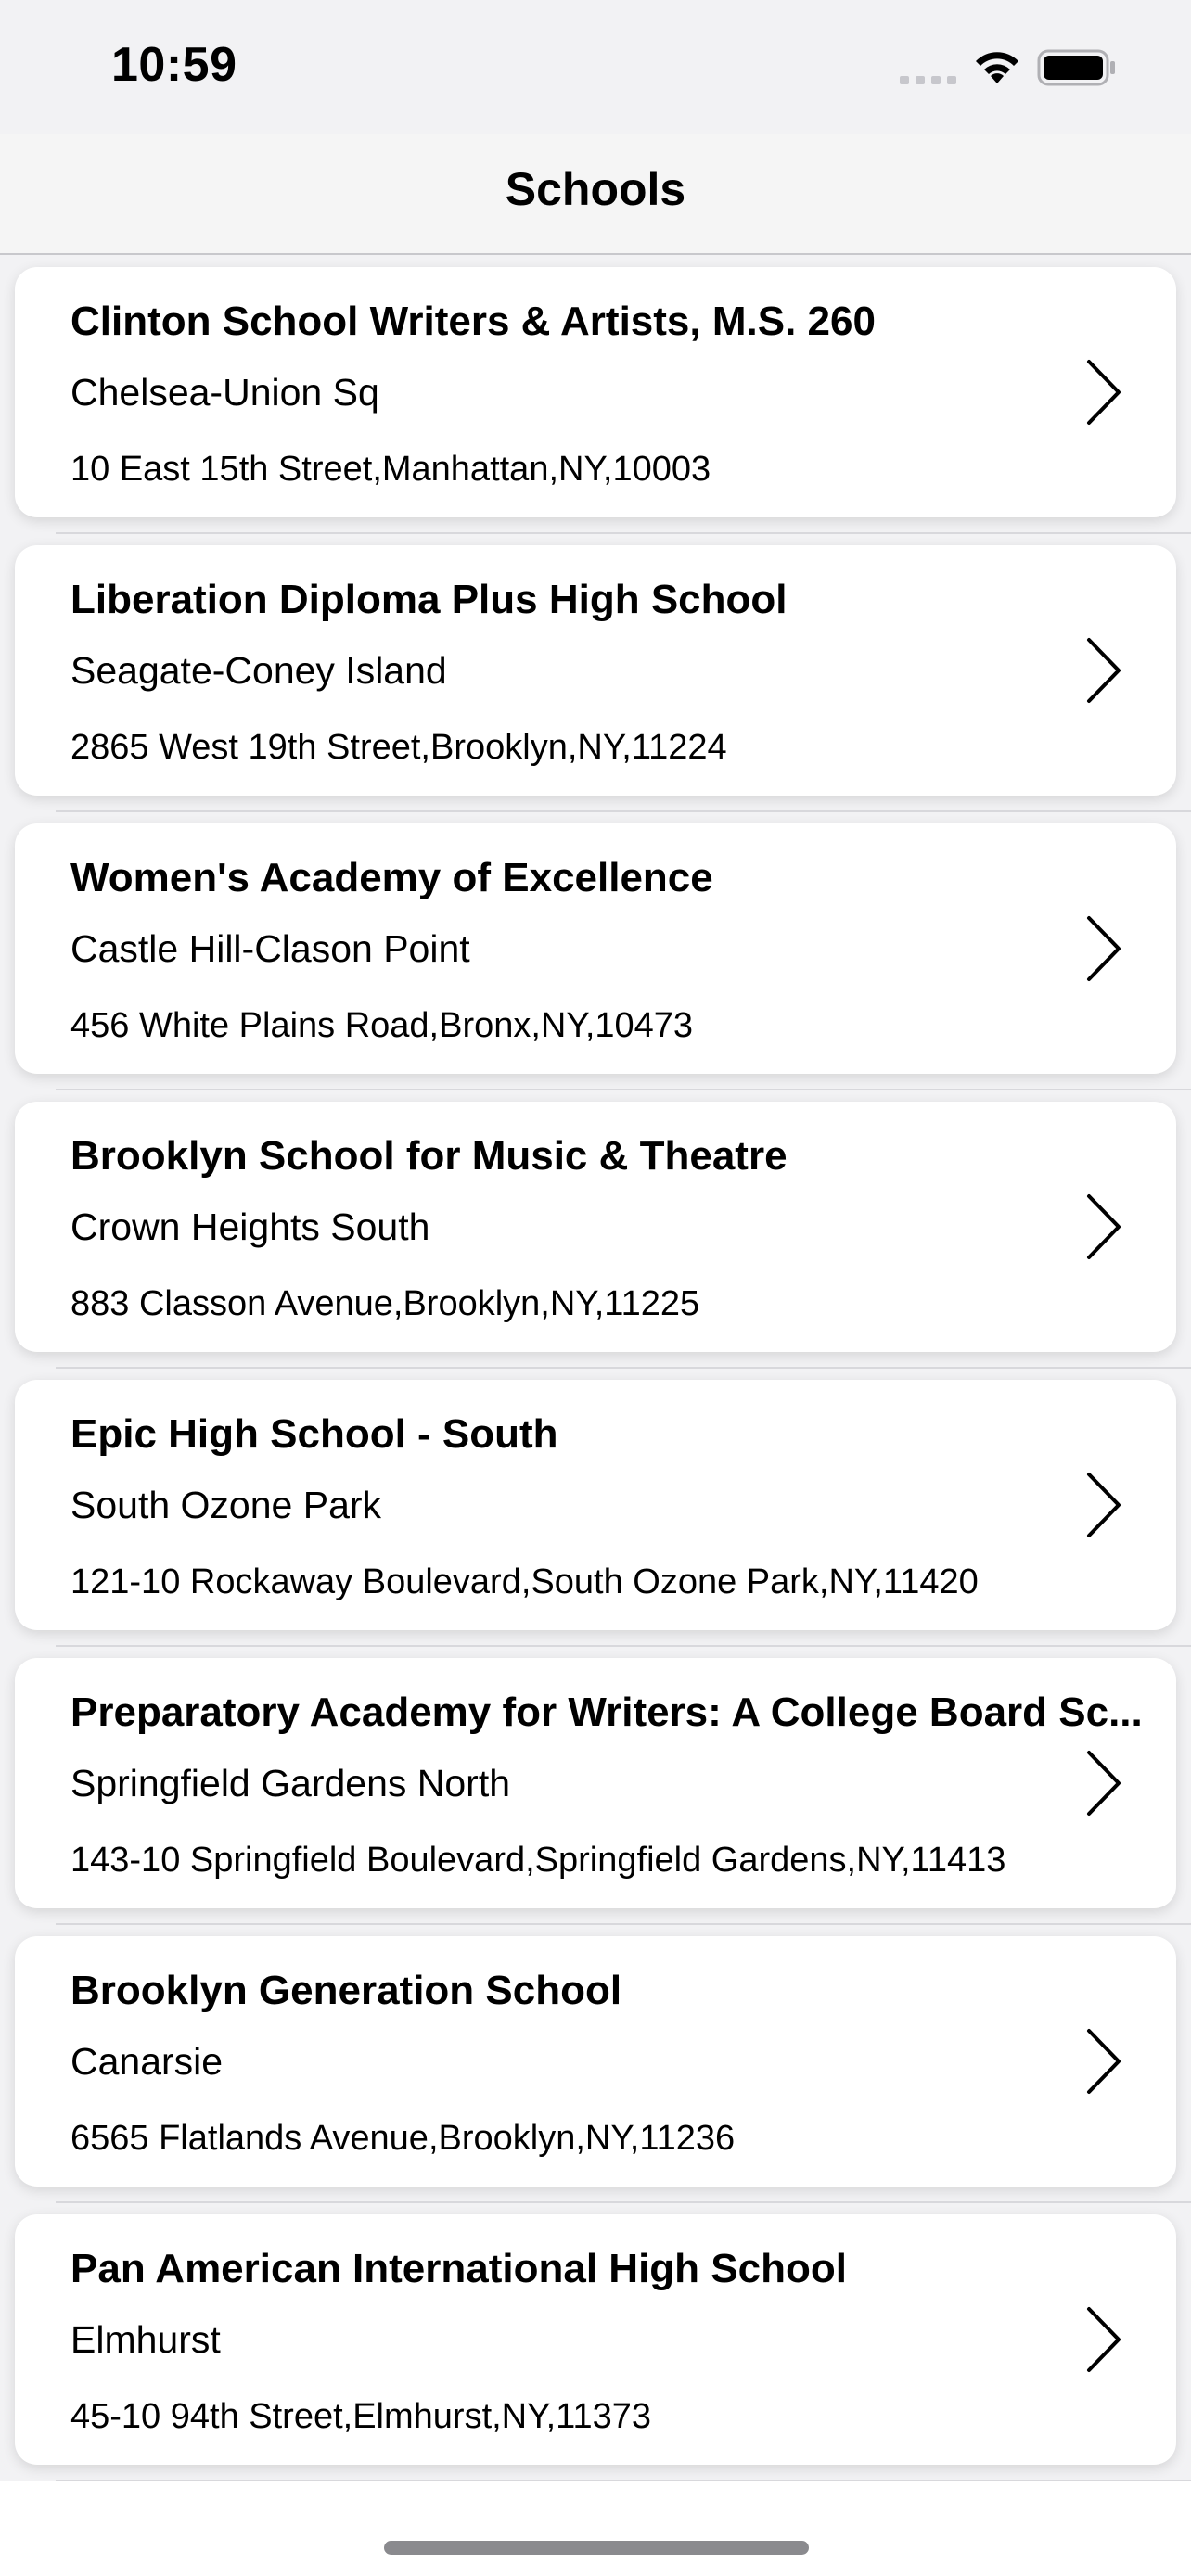 This screenshot has height=2576, width=1191. Describe the element at coordinates (250, 1226) in the screenshot. I see `school-neighborhood: Crown Heights South` at that location.